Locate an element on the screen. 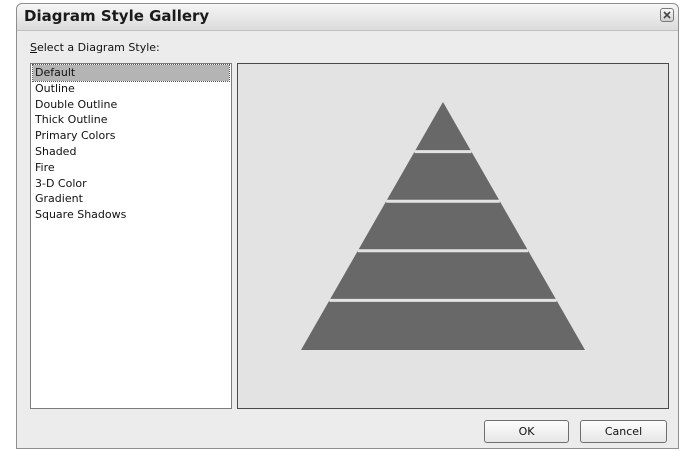 Image resolution: width=683 pixels, height=451 pixels. style-item-double-outline: Double Outline is located at coordinates (131, 105).